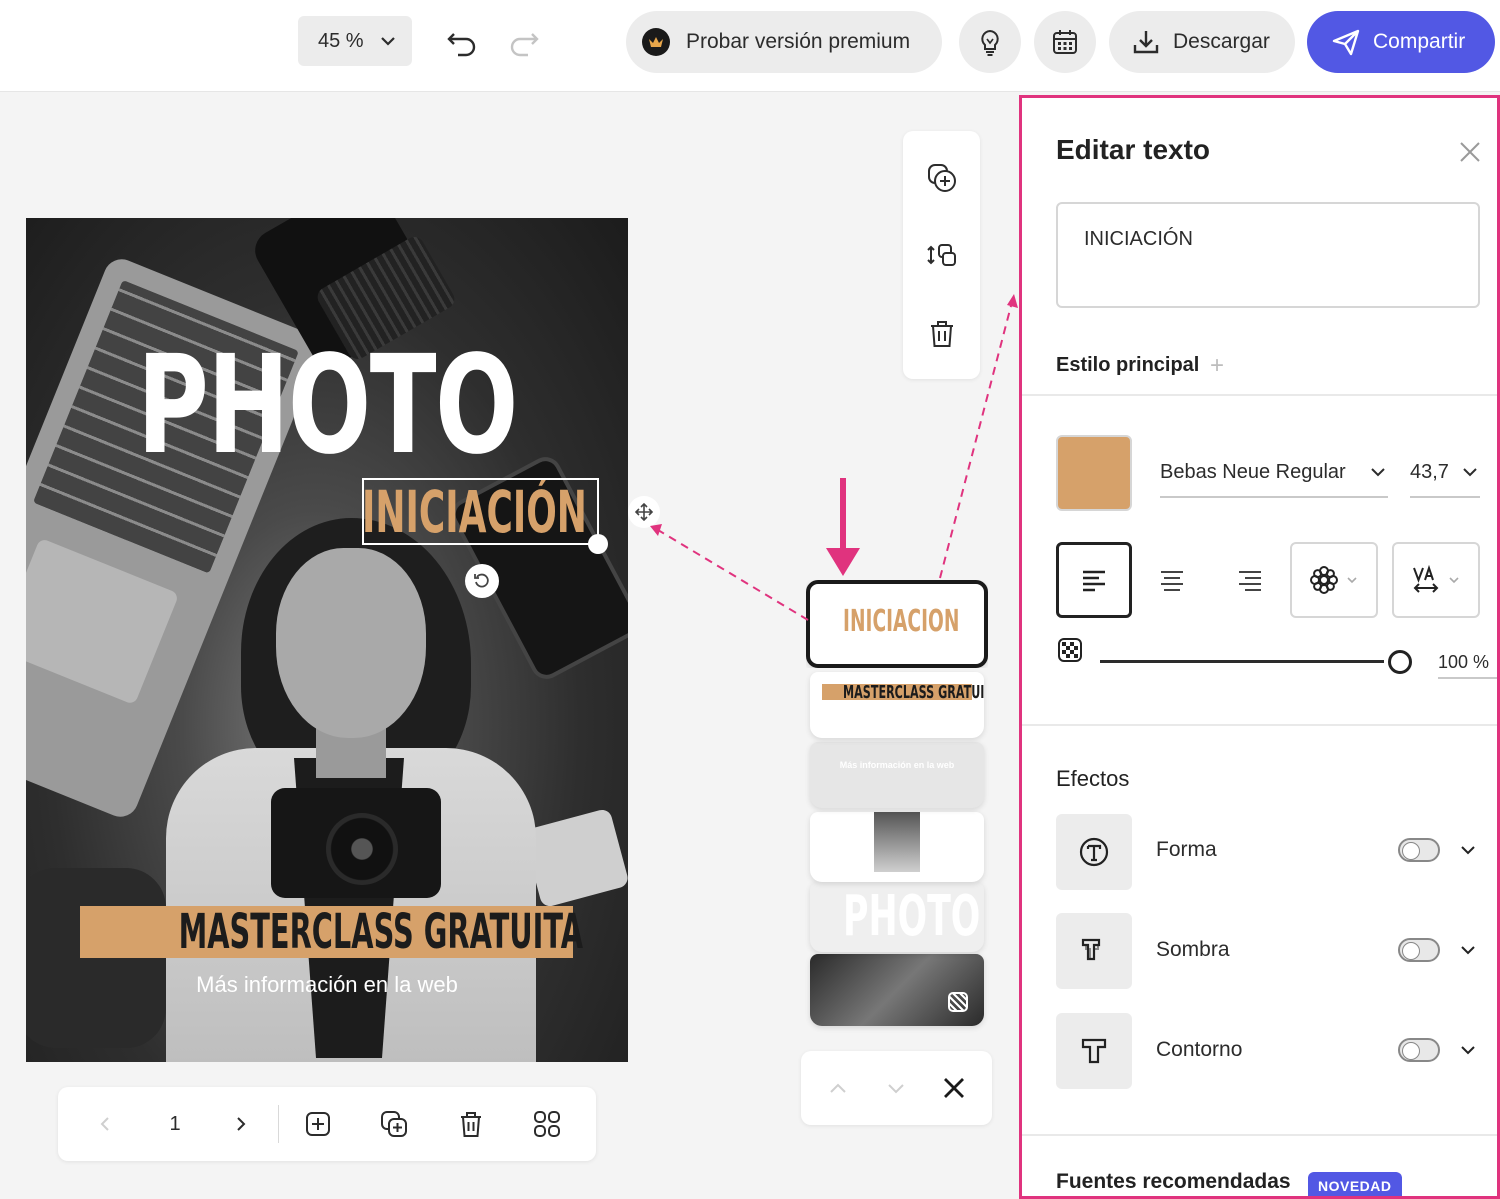 The image size is (1500, 1199). I want to click on action-camera-image, so click(575, 858).